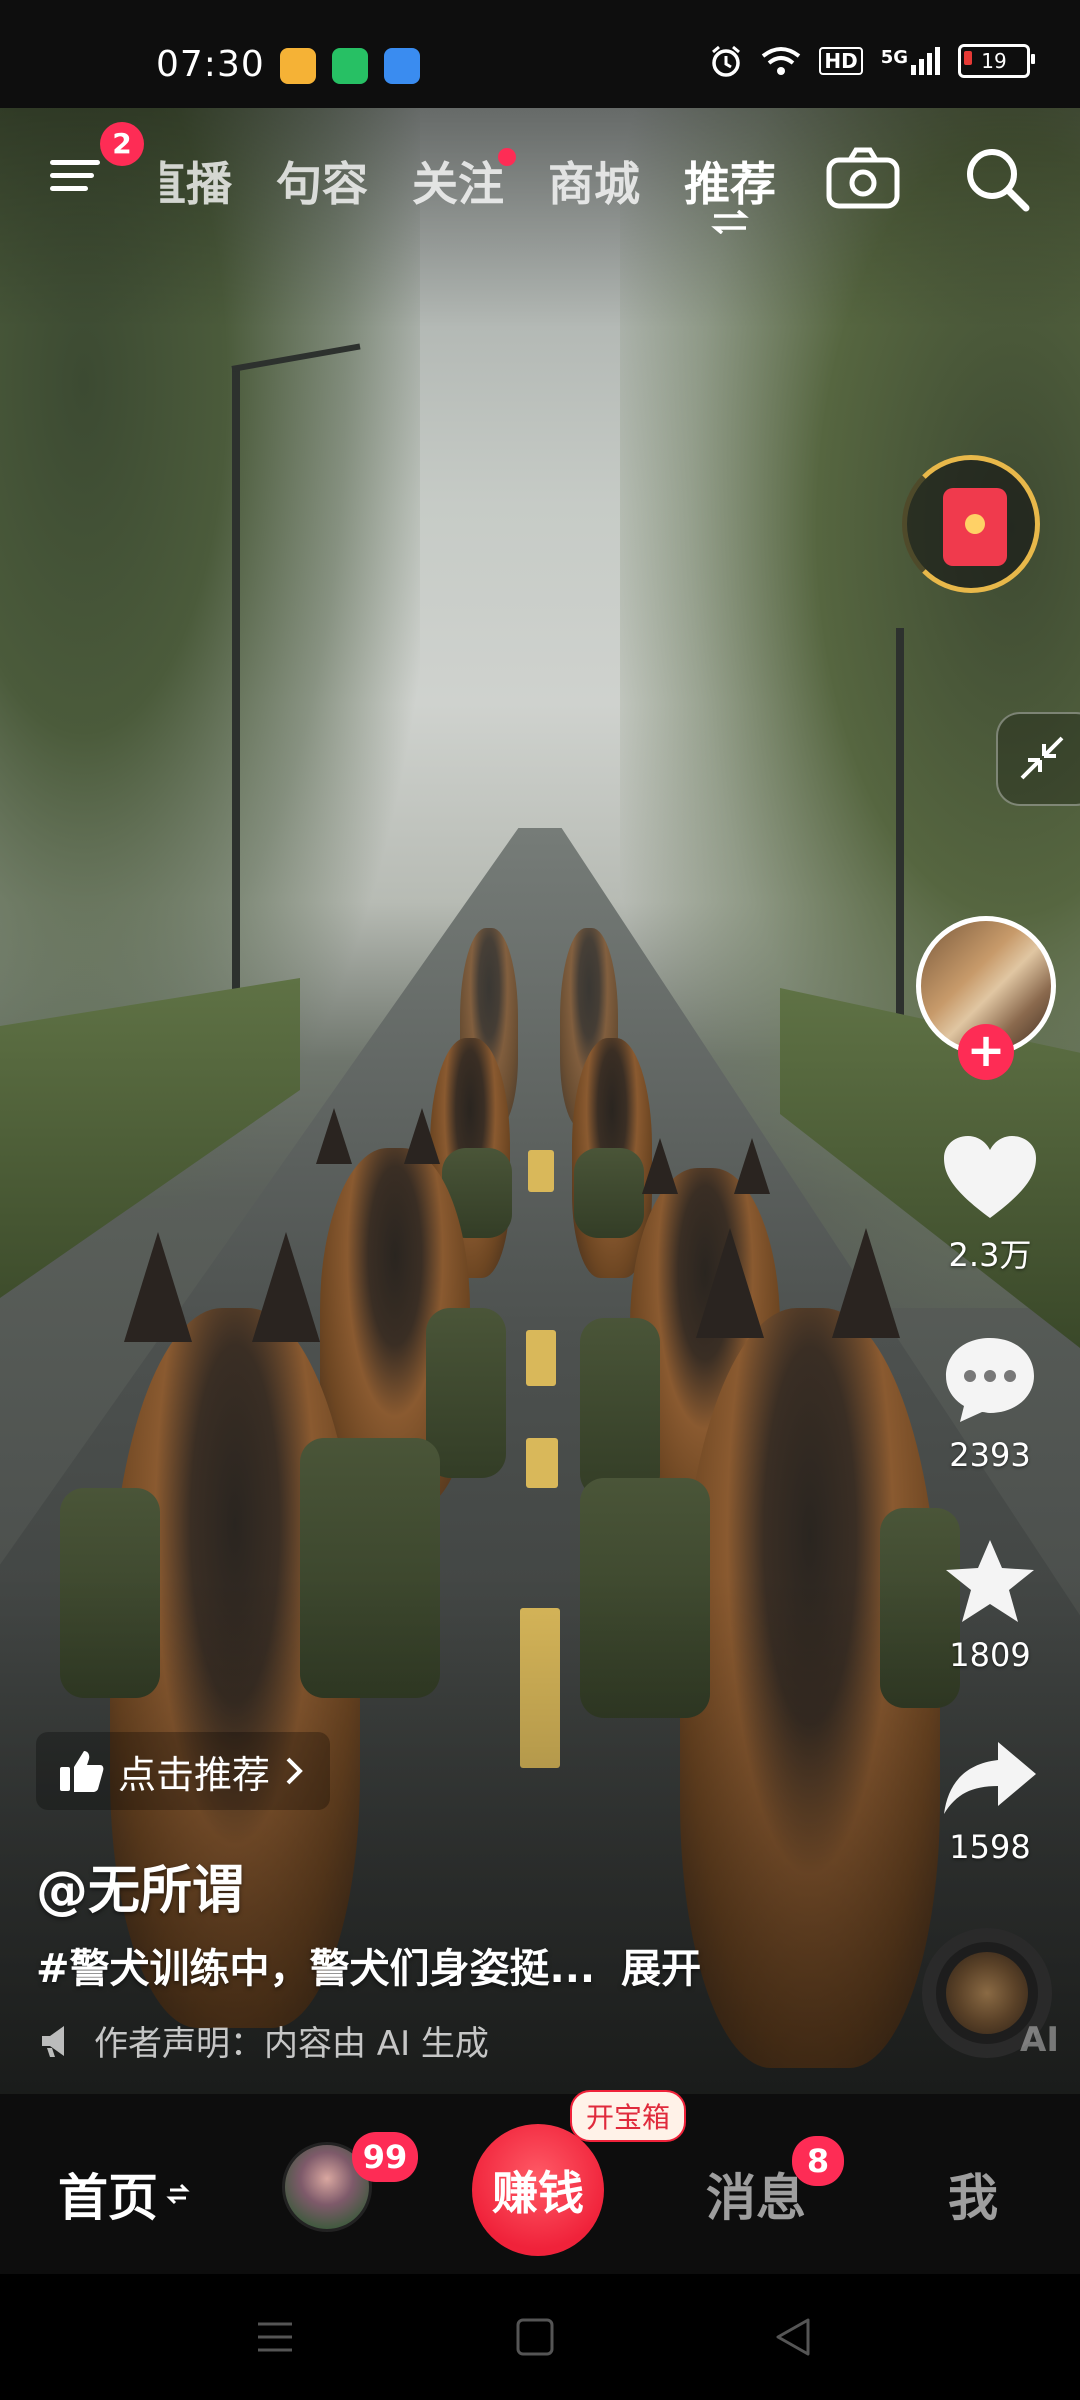  I want to click on red-envelope-icon, so click(975, 527).